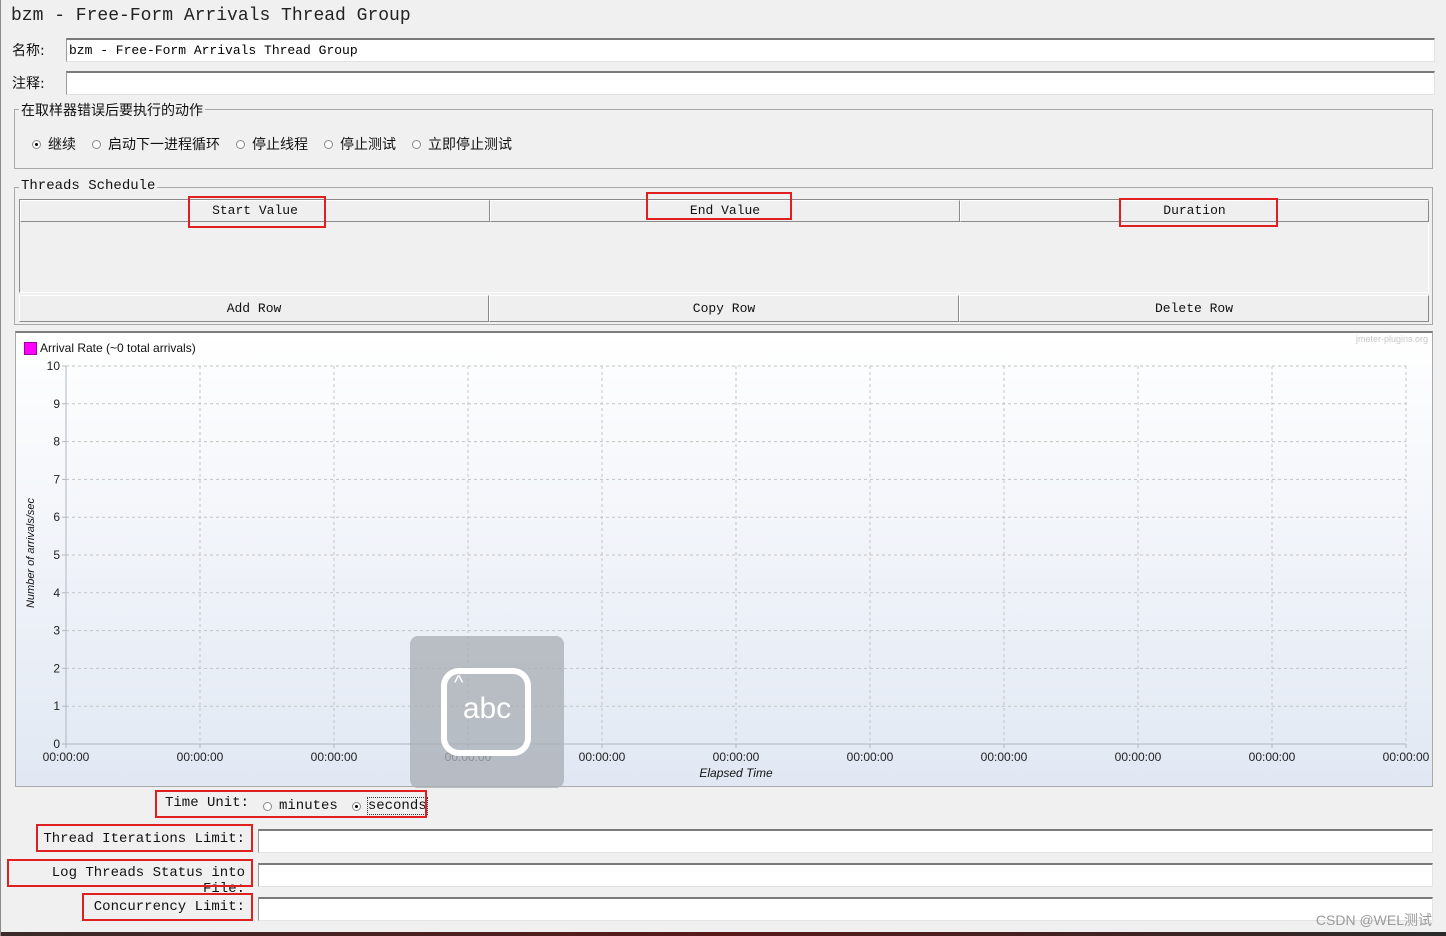 Image resolution: width=1446 pixels, height=936 pixels. I want to click on column-header-end-value: End Value, so click(725, 211).